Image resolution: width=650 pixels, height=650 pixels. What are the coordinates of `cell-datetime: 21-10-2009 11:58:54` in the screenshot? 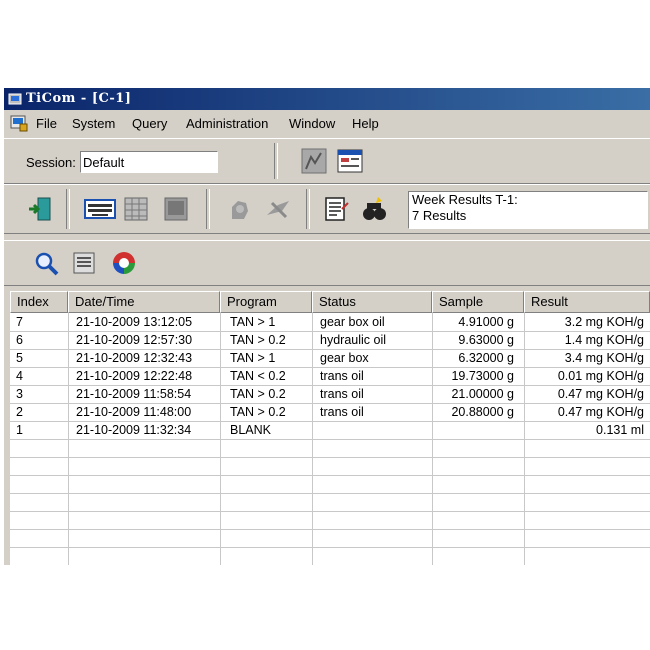 It's located at (134, 394).